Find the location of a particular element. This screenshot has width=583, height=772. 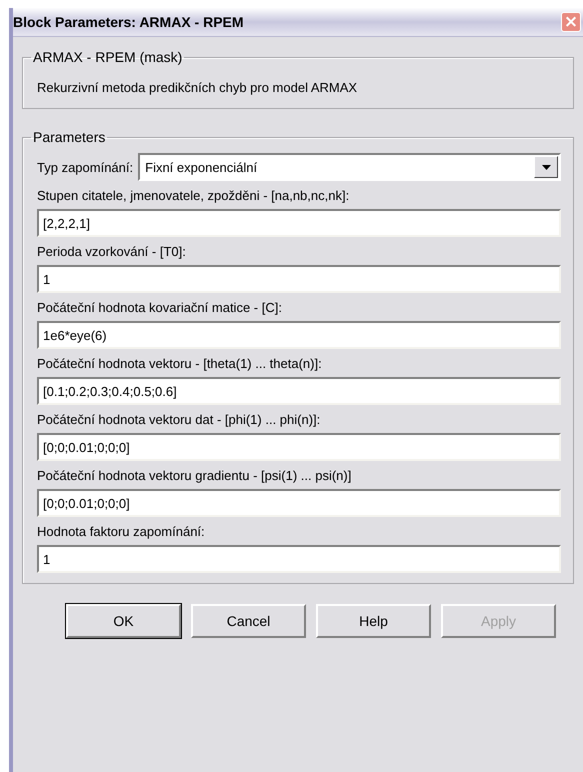

input-field: [2,2,2,1] is located at coordinates (299, 223).